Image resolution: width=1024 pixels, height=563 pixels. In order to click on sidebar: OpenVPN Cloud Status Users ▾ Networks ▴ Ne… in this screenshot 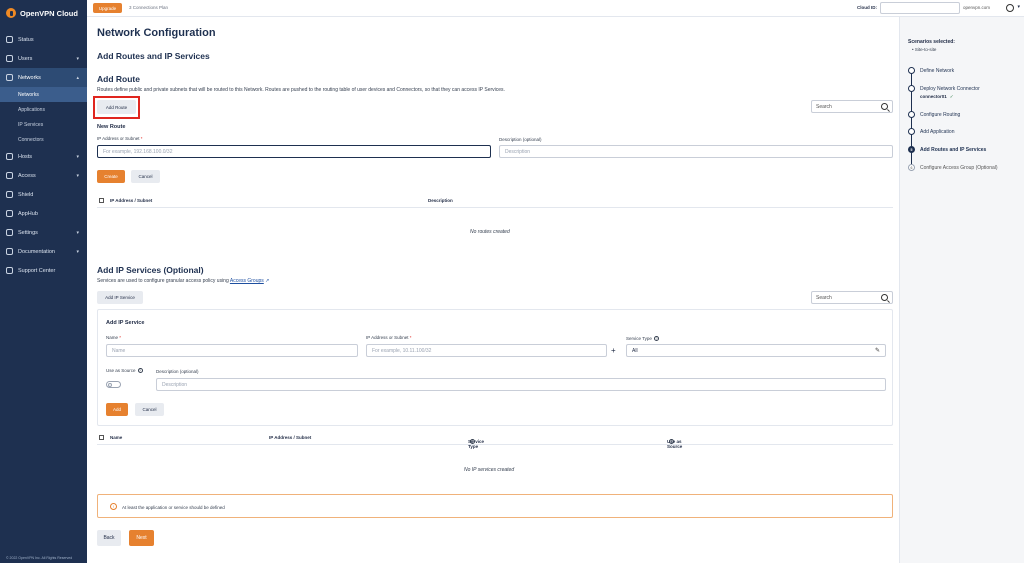, I will do `click(43, 281)`.